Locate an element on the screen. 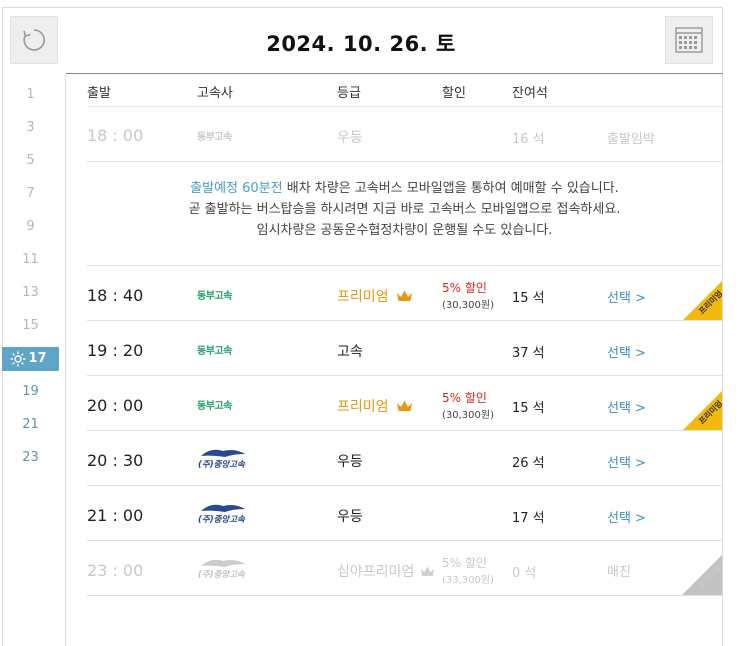 This screenshot has width=738, height=646. hour-17-selected: 17 is located at coordinates (30, 359).